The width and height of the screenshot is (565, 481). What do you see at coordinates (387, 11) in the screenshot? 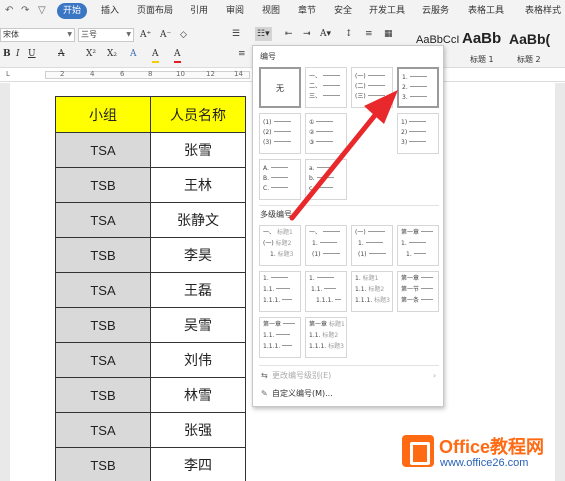
I see `tab-developer: 开发工具` at bounding box center [387, 11].